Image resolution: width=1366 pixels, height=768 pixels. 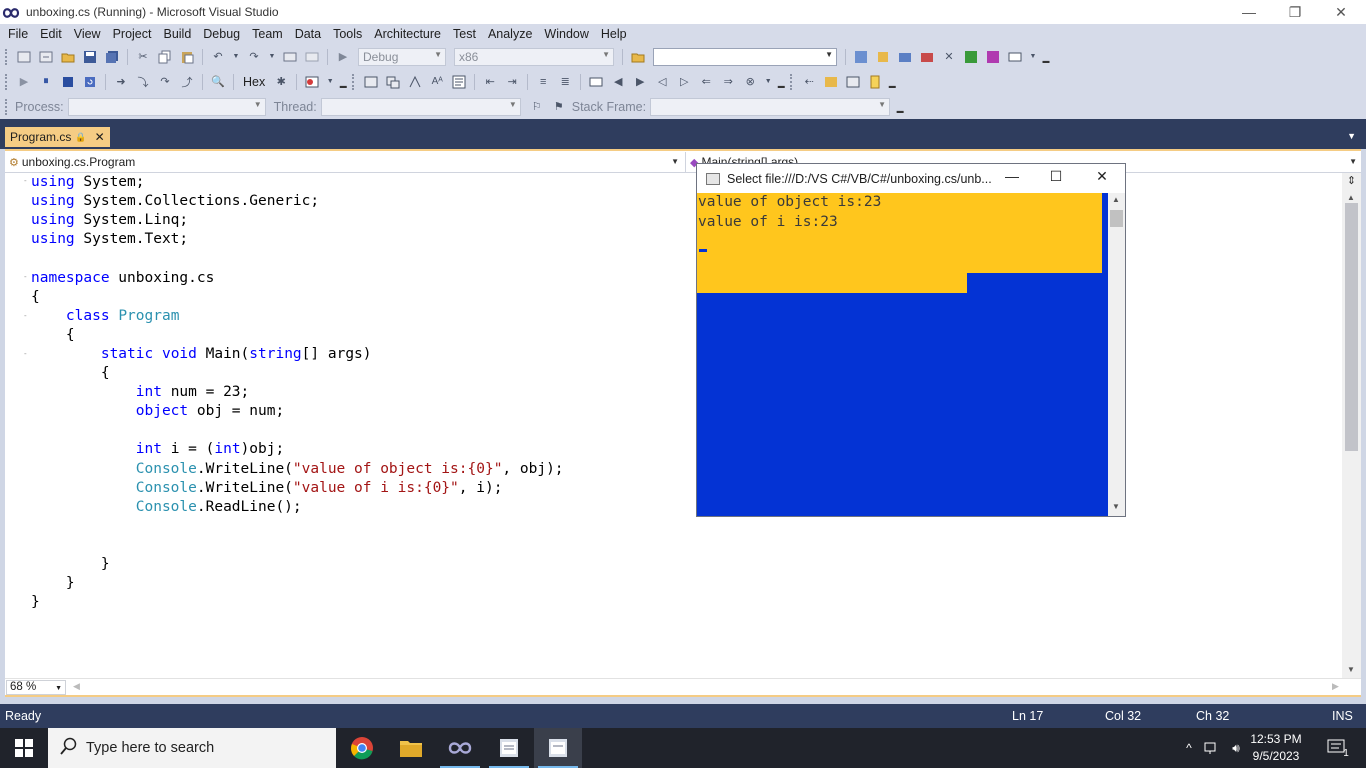 What do you see at coordinates (1295, 12) in the screenshot?
I see `restore-button: ❐` at bounding box center [1295, 12].